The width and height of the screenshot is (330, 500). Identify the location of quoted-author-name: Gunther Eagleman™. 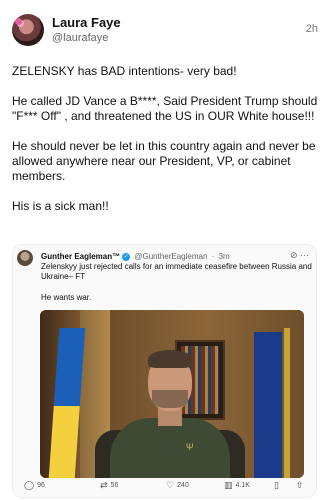
(80, 256).